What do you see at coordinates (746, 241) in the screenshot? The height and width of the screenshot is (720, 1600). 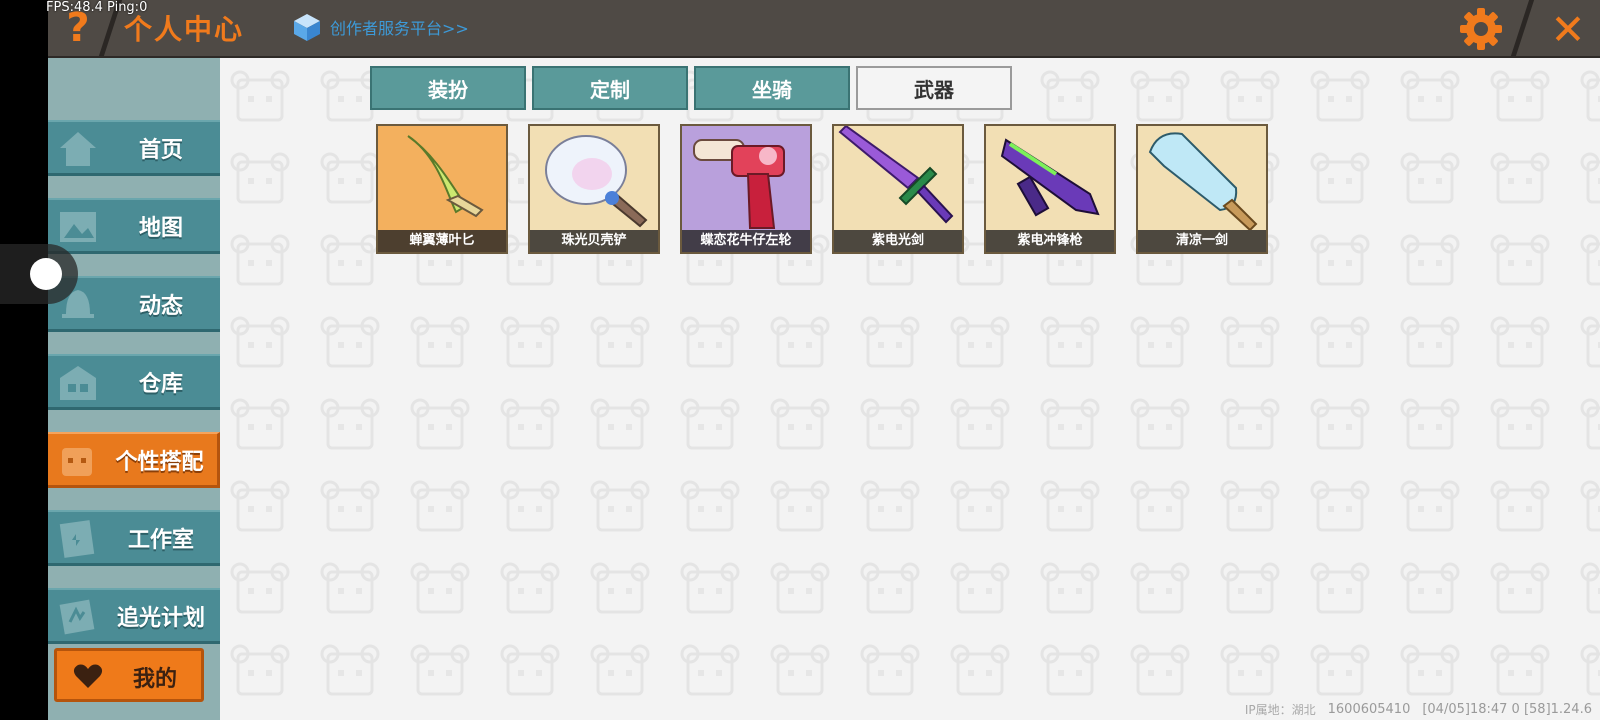 I see `weapon-name: 蝶恋花牛仔左轮` at bounding box center [746, 241].